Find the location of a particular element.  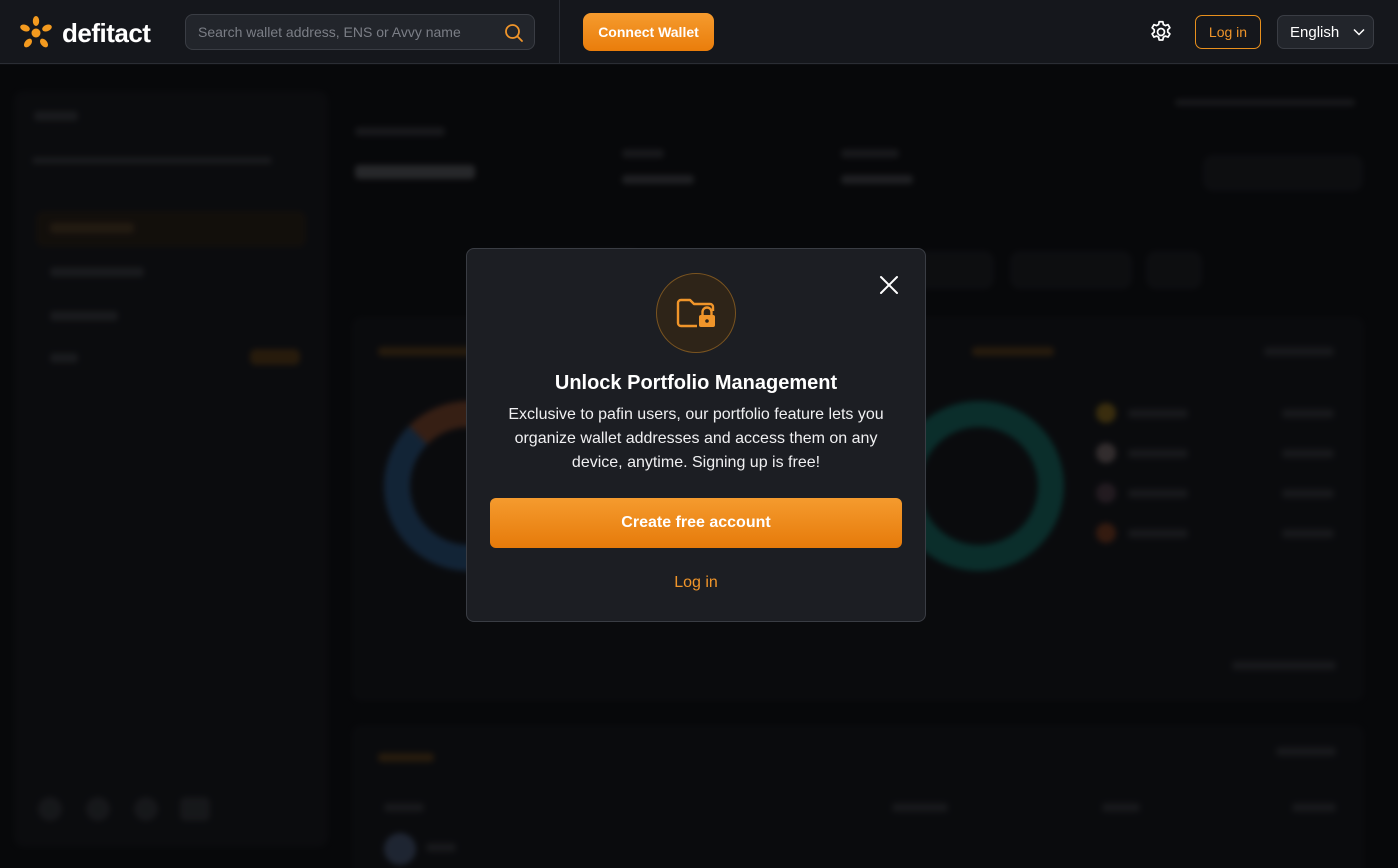

header-login-button: Log in is located at coordinates (1228, 32).